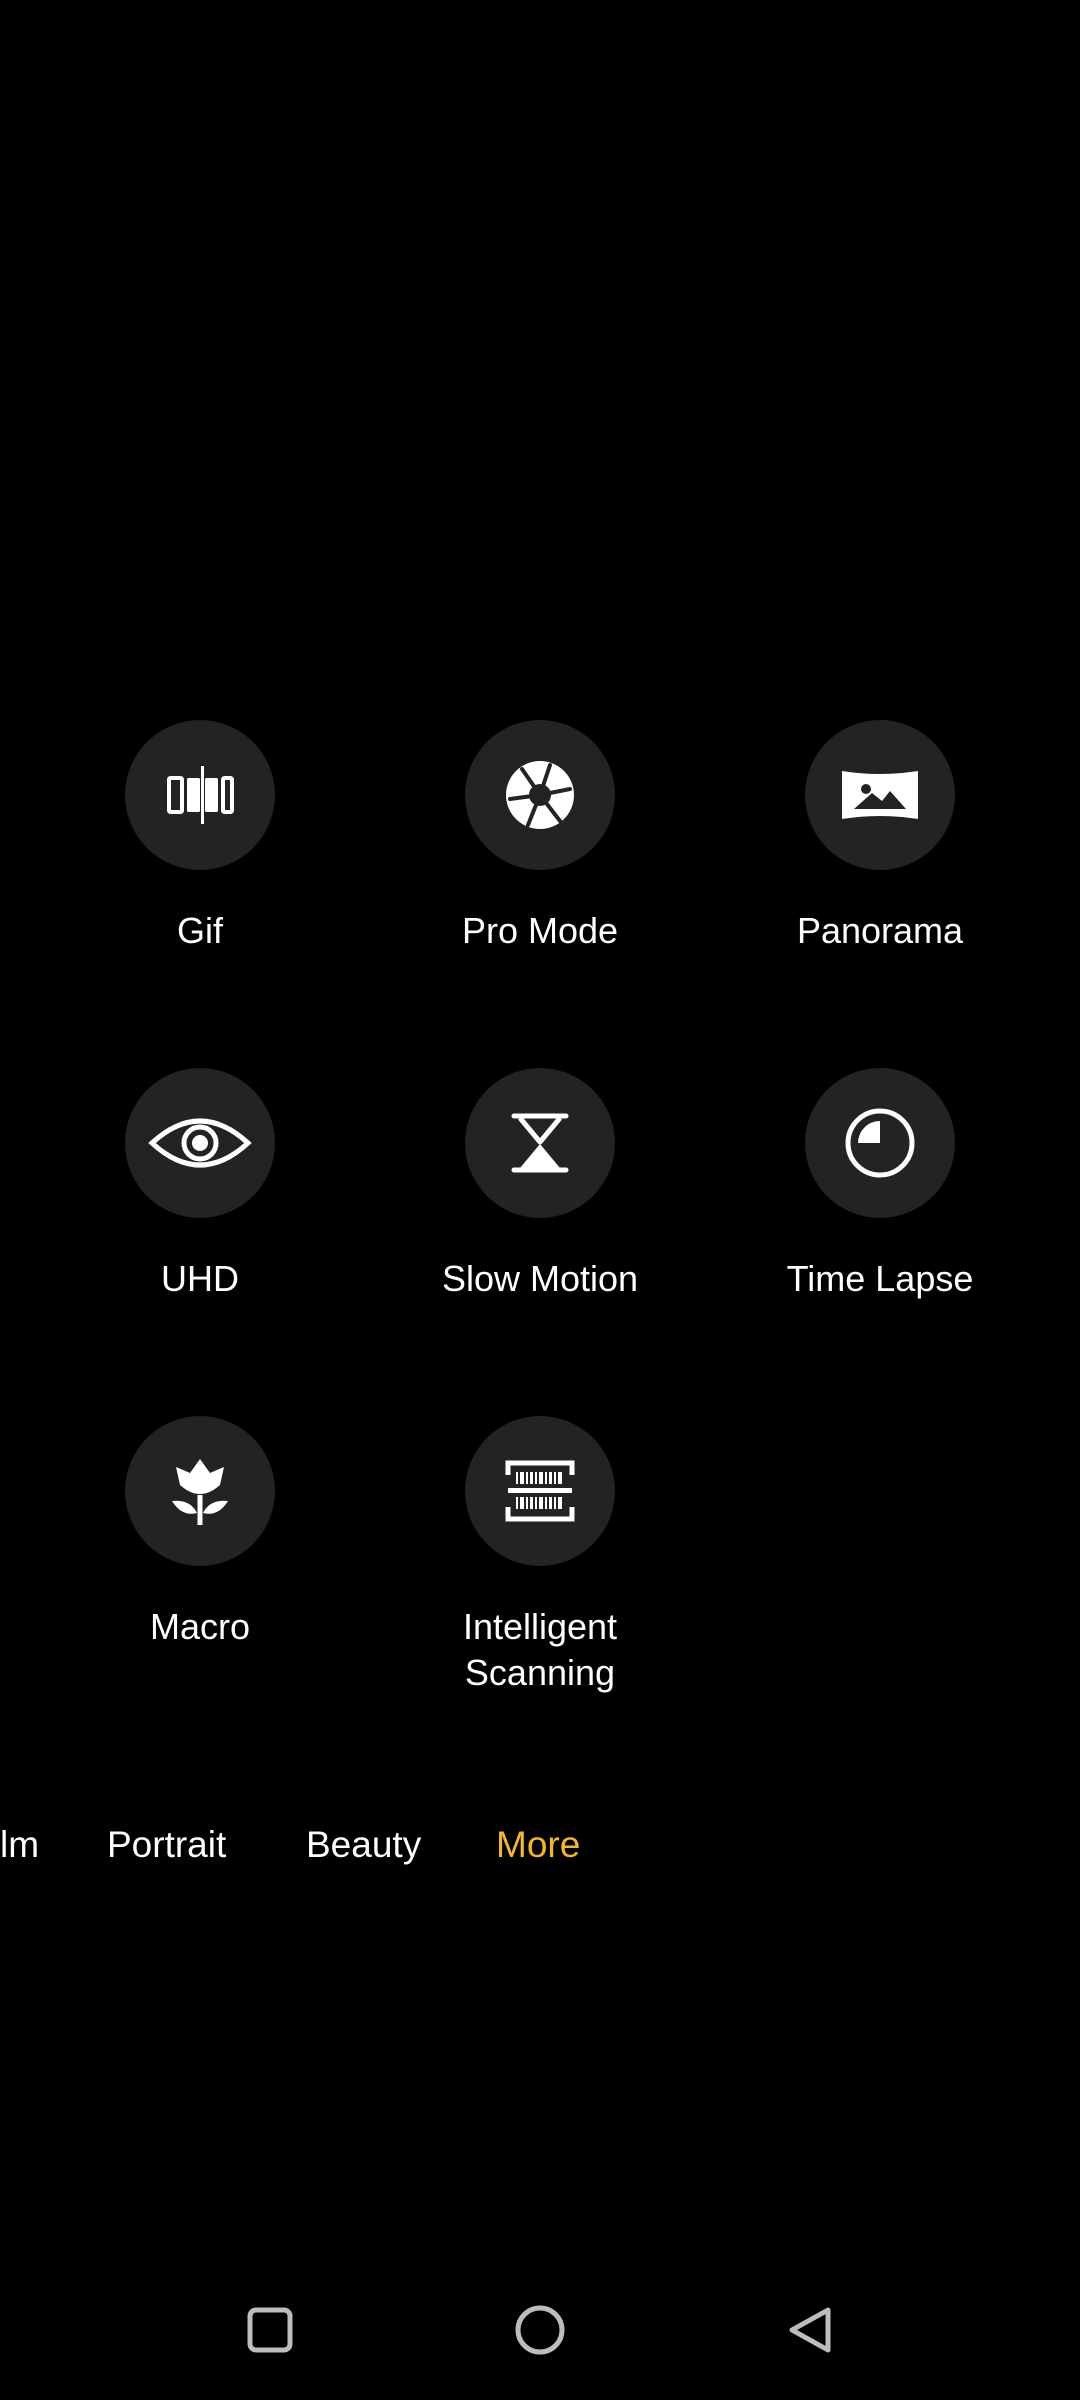 The image size is (1080, 2400). Describe the element at coordinates (540, 1649) in the screenshot. I see `mode-label: Intelligent Scanning` at that location.